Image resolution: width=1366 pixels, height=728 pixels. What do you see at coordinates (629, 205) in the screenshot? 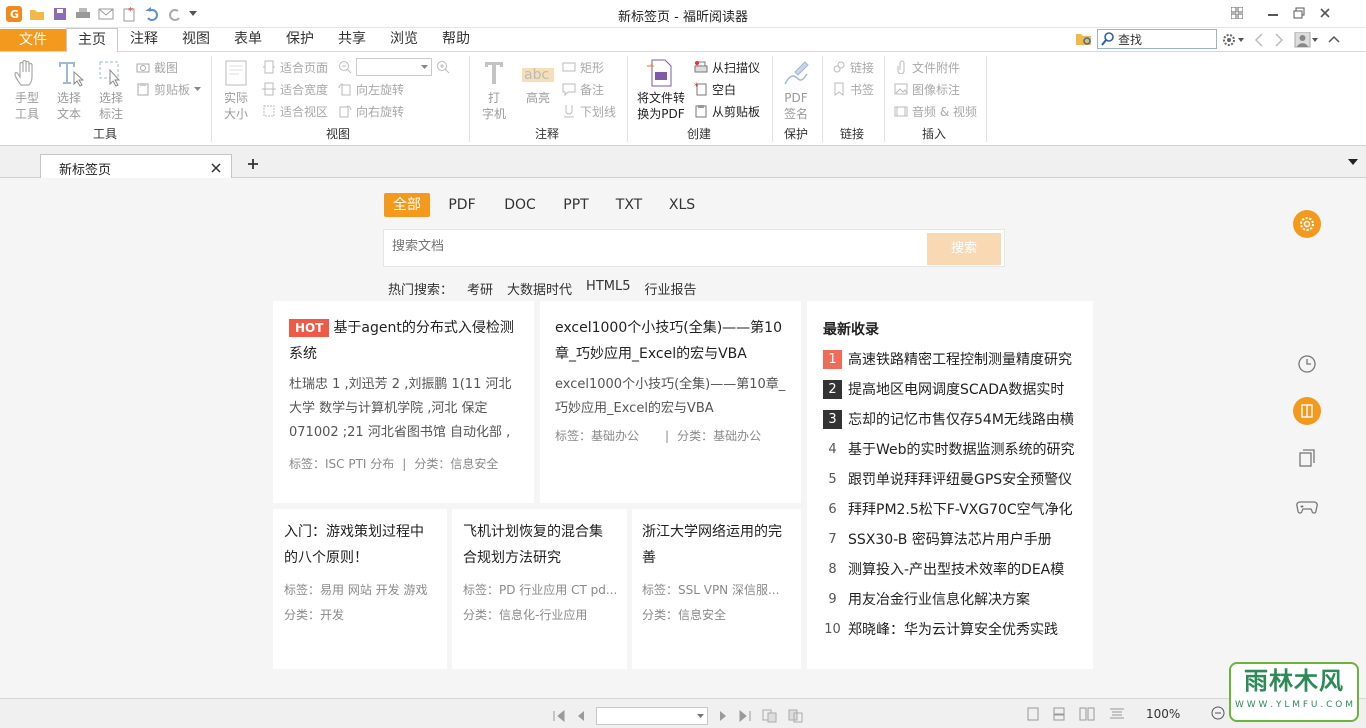
I see `filter-txt: TXT` at bounding box center [629, 205].